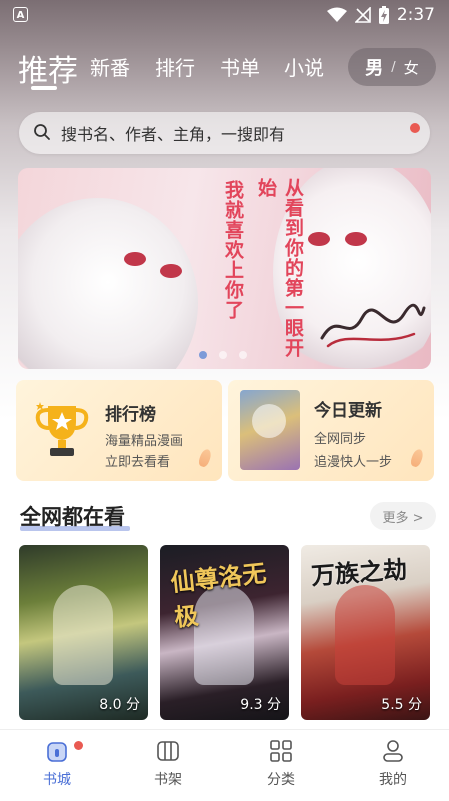 The image size is (449, 801). I want to click on cover-title: 仙尊洛无极, so click(218, 595).